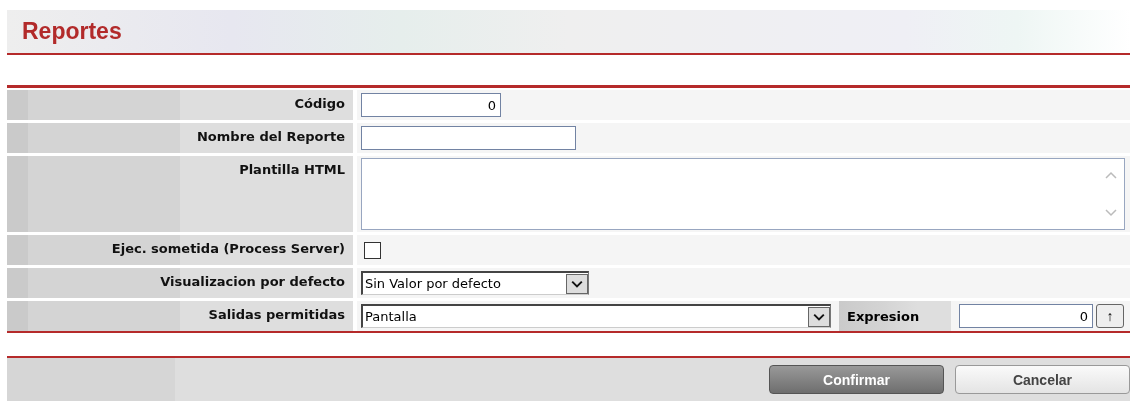  I want to click on field-label: Expresion, so click(895, 316).